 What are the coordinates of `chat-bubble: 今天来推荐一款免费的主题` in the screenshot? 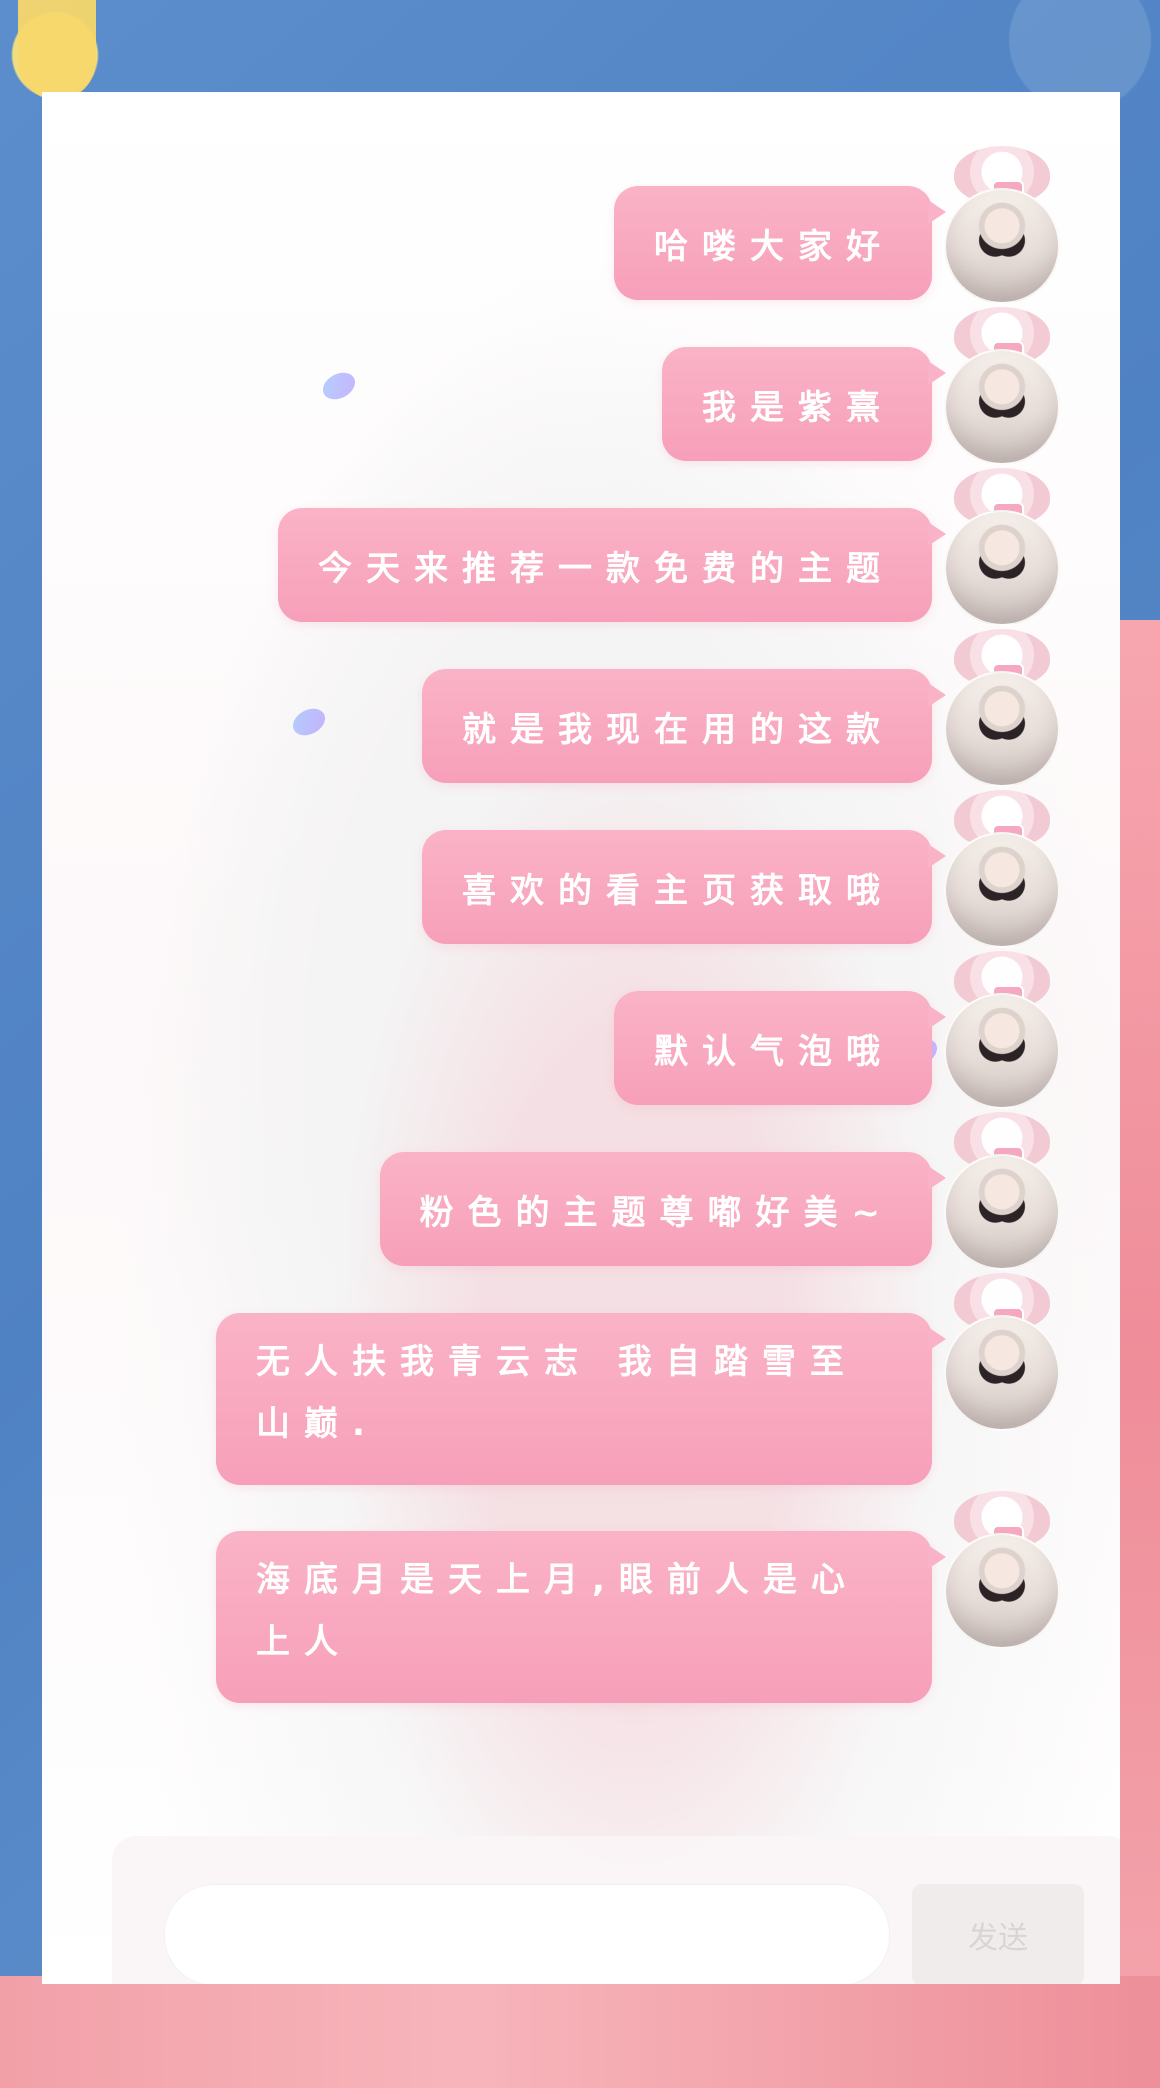 It's located at (612, 565).